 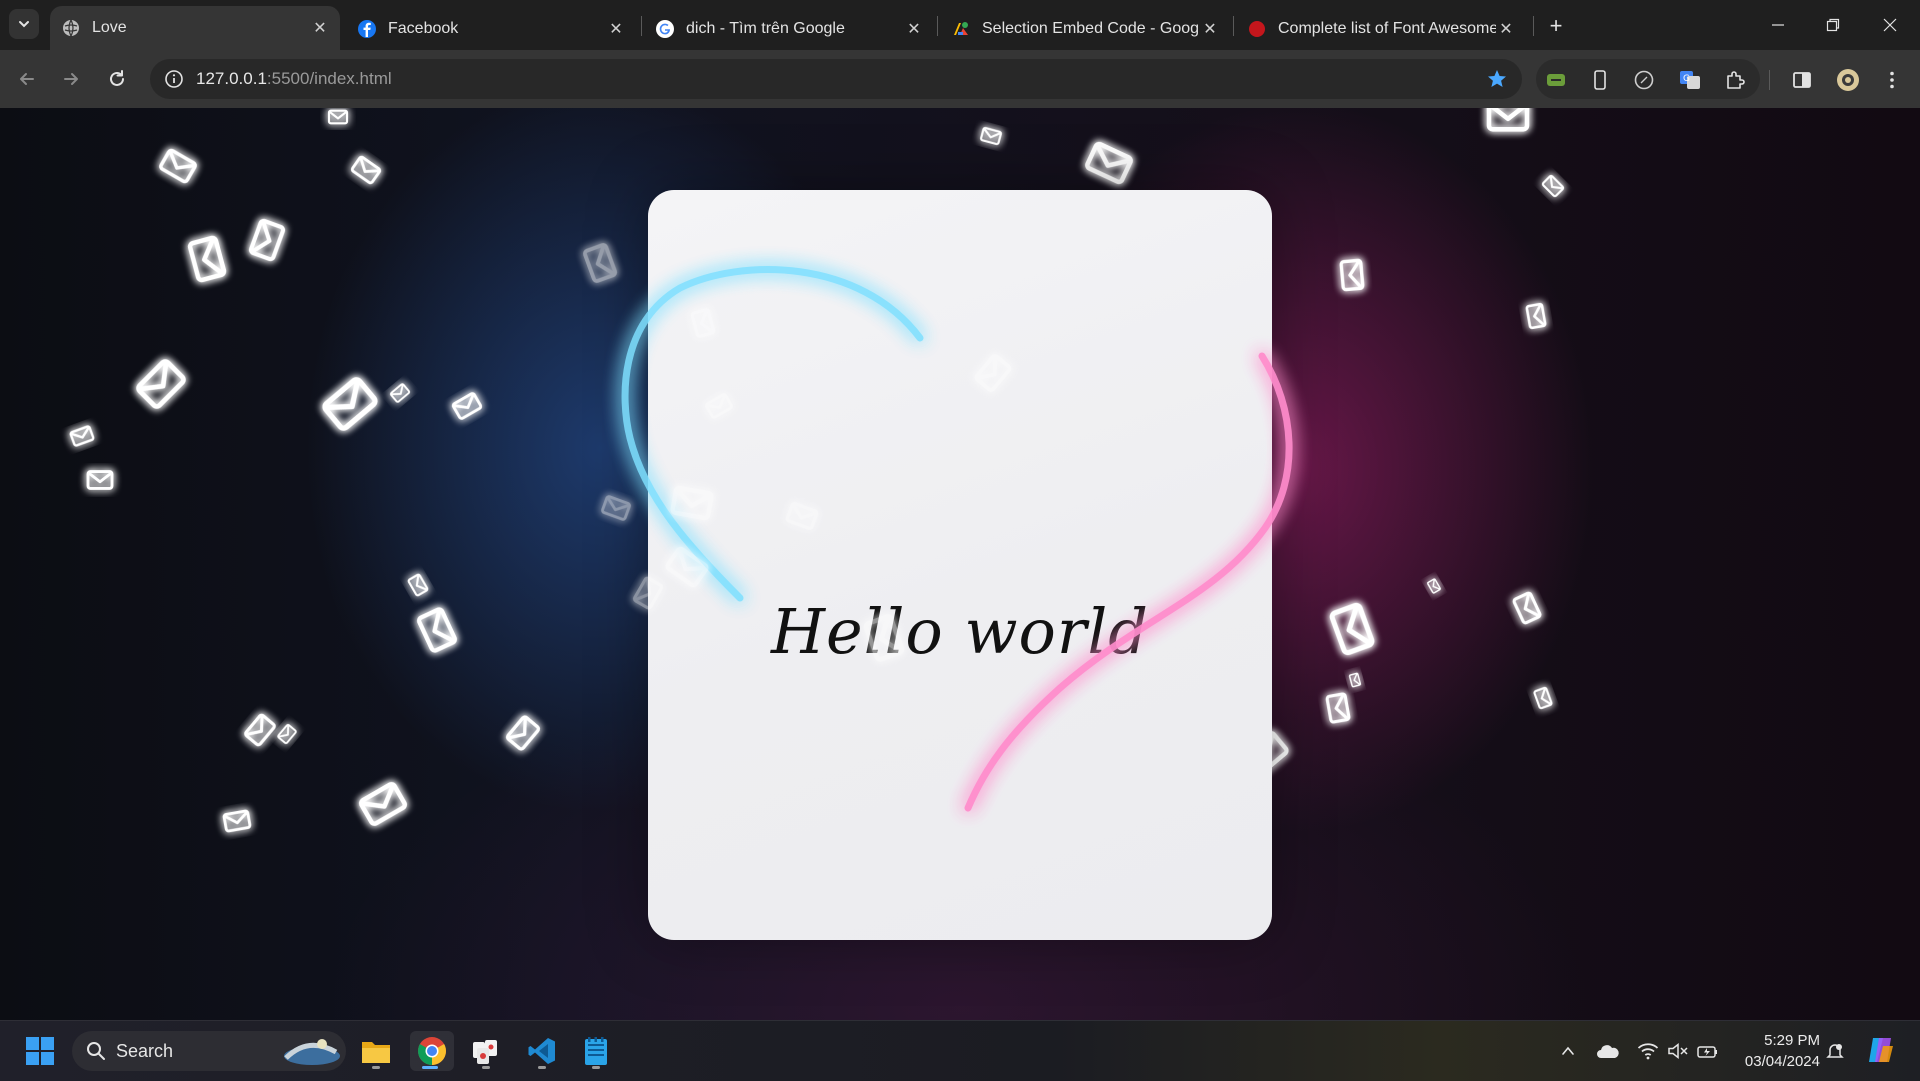 What do you see at coordinates (1568, 1051) in the screenshot?
I see `show-hidden-icons-chevron-icon` at bounding box center [1568, 1051].